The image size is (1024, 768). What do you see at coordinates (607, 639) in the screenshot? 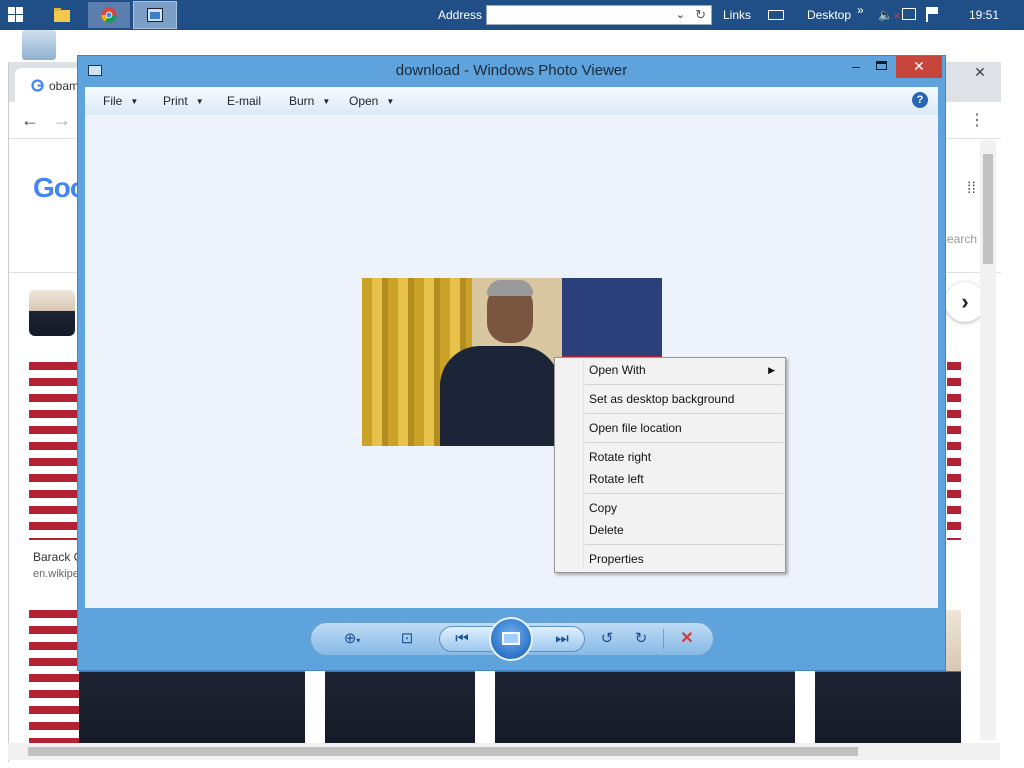
I see `rotate-left-icon: ↺` at bounding box center [607, 639].